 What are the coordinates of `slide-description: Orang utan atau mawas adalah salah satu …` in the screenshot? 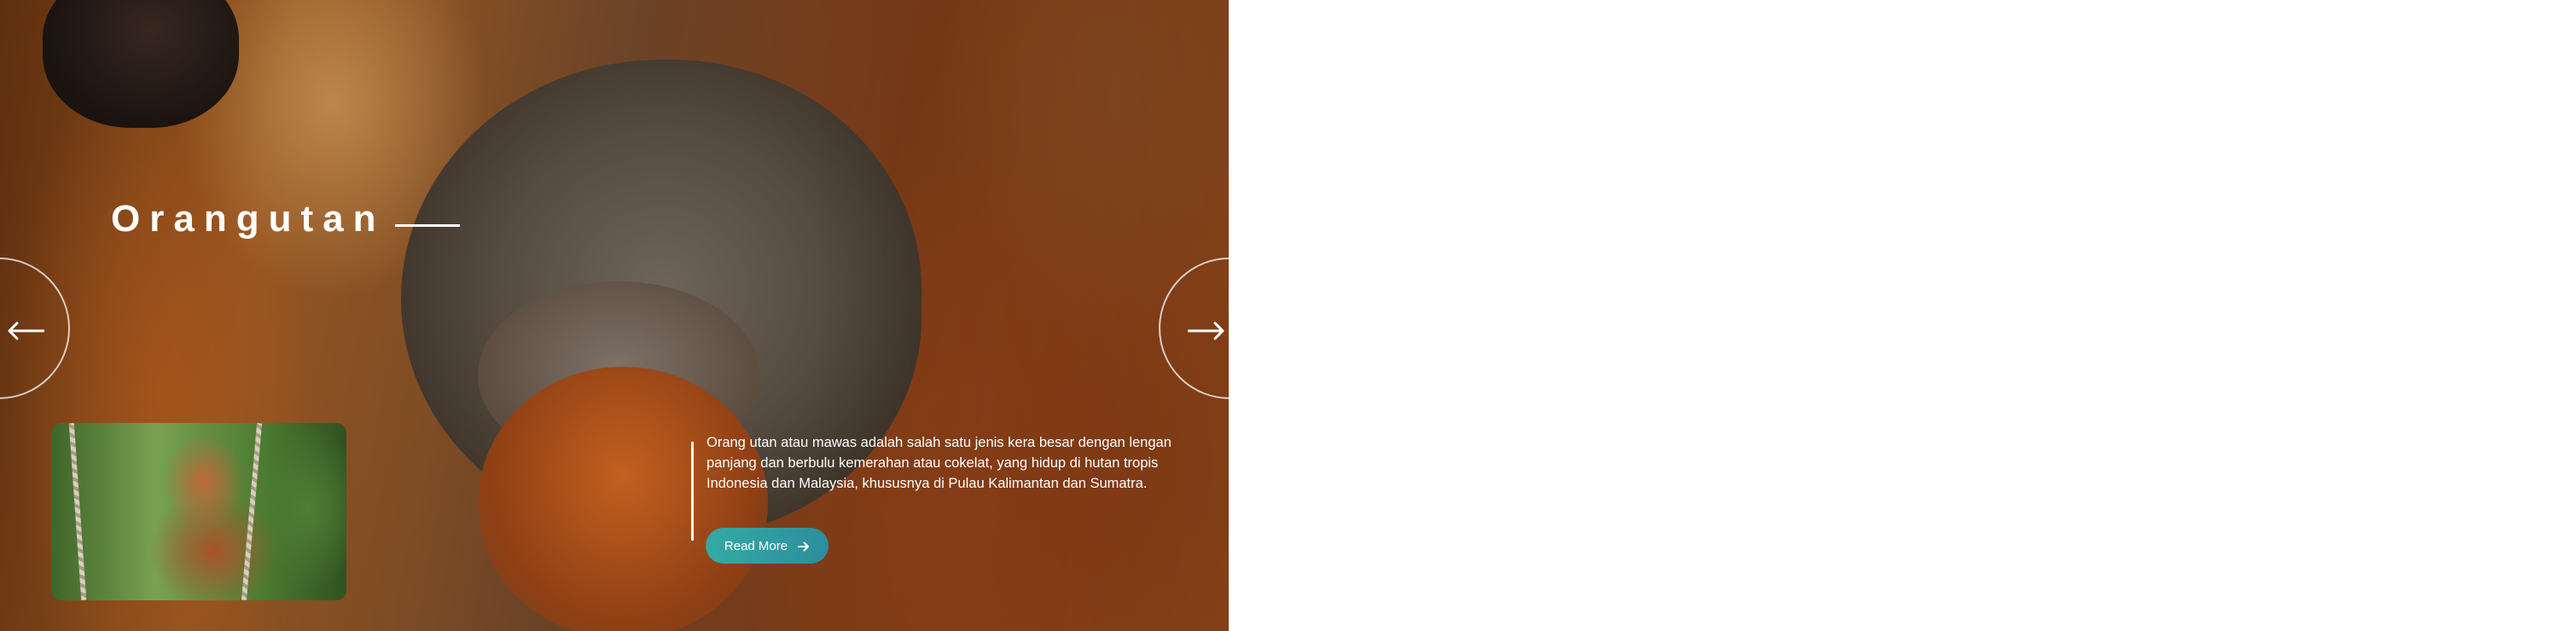 It's located at (940, 463).